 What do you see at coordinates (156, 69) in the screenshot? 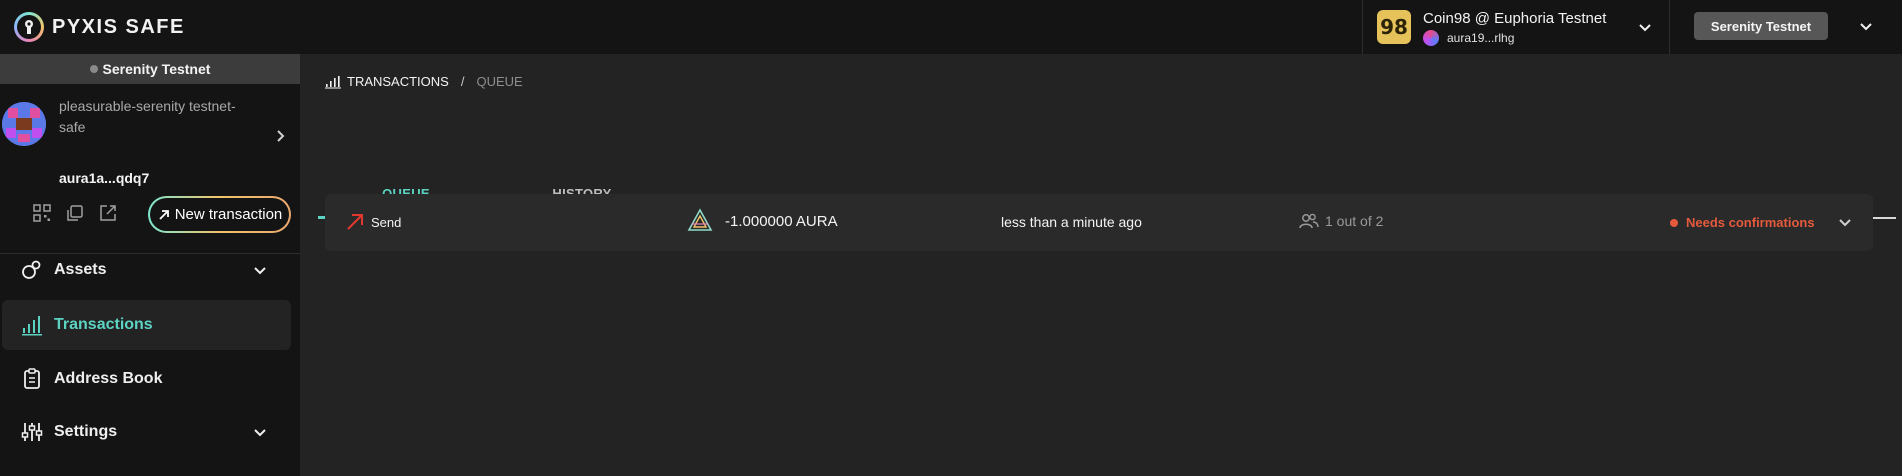
I see `sidebar-network-name: Serenity Testnet` at bounding box center [156, 69].